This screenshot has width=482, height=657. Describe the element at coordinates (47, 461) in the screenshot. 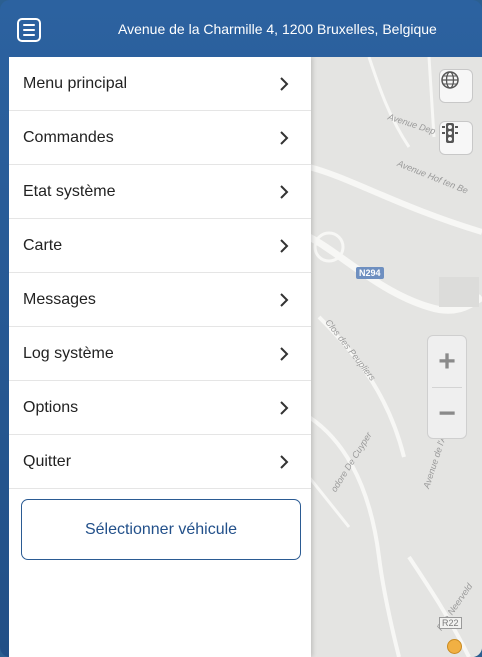

I see `menu-item-label: Quitter` at that location.